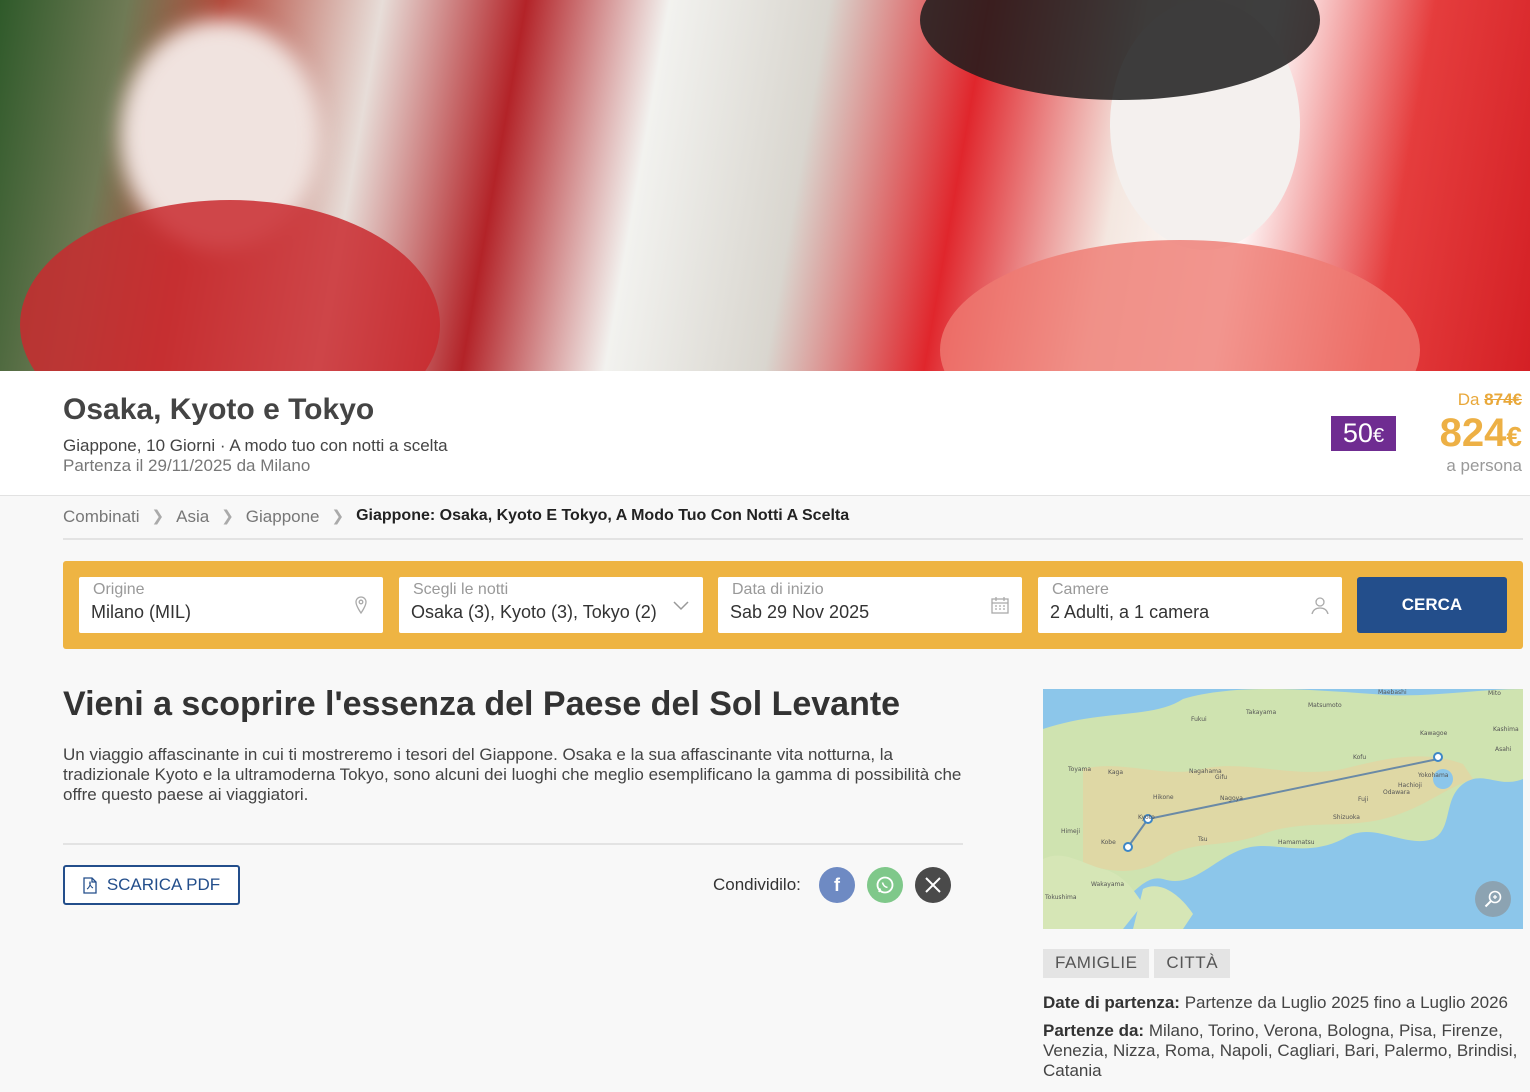 The width and height of the screenshot is (1530, 1092). Describe the element at coordinates (1432, 605) in the screenshot. I see `search-button: CERCA` at that location.